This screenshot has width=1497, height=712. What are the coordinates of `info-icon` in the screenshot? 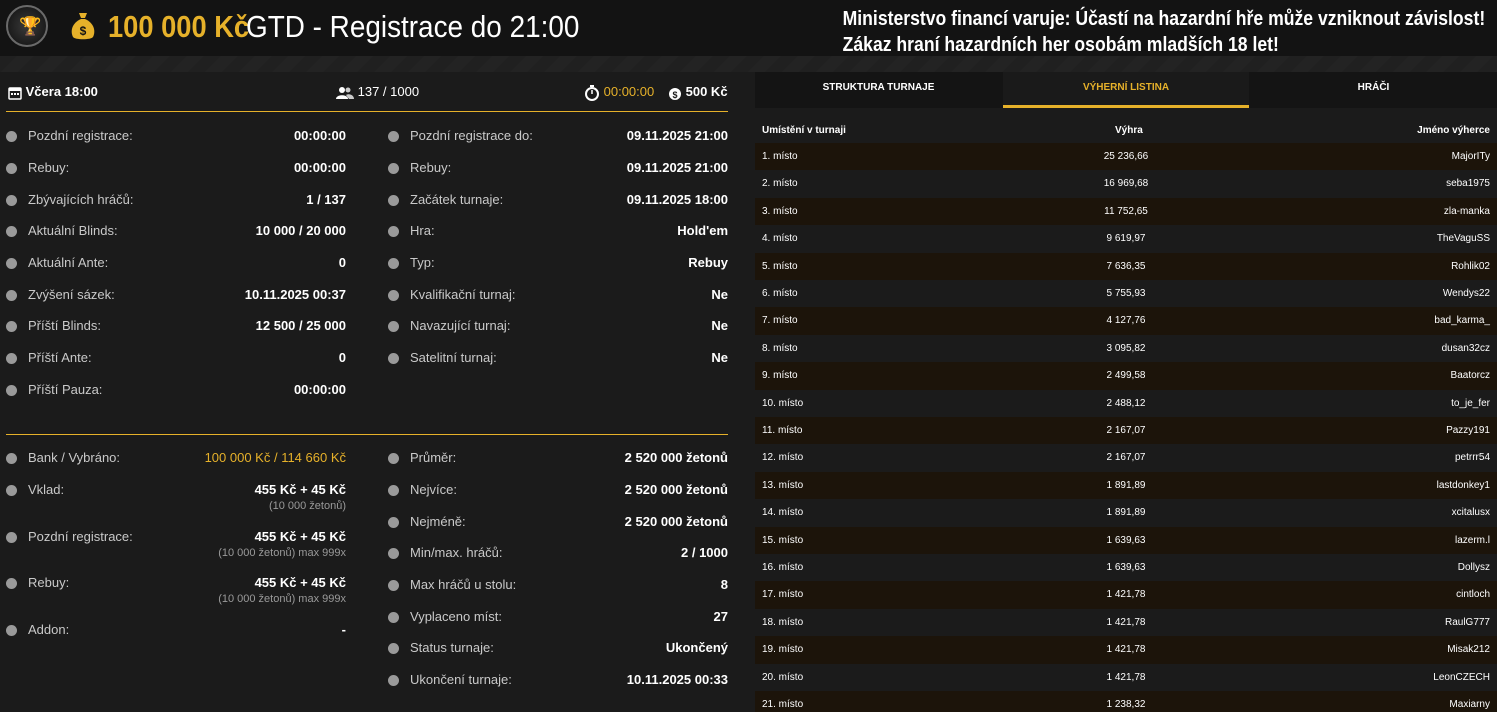 It's located at (393, 648).